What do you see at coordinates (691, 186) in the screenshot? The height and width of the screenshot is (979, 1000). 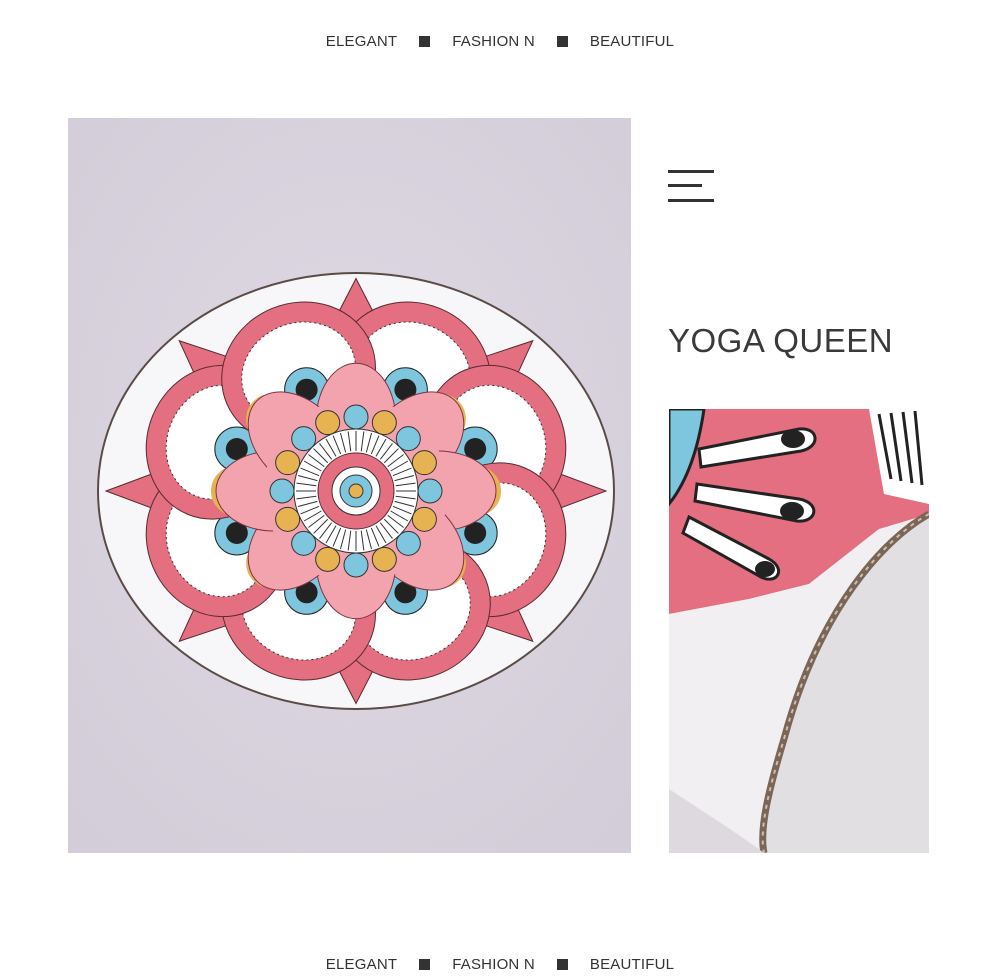 I see `menu-icon` at bounding box center [691, 186].